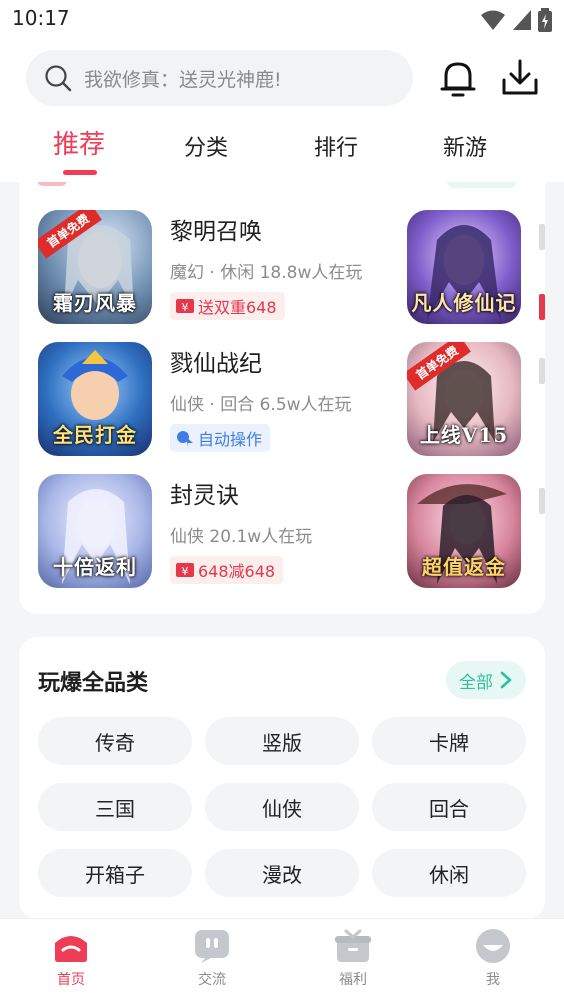 The height and width of the screenshot is (1004, 564). Describe the element at coordinates (464, 399) in the screenshot. I see `game-icon: 首单免费 上线V15` at that location.